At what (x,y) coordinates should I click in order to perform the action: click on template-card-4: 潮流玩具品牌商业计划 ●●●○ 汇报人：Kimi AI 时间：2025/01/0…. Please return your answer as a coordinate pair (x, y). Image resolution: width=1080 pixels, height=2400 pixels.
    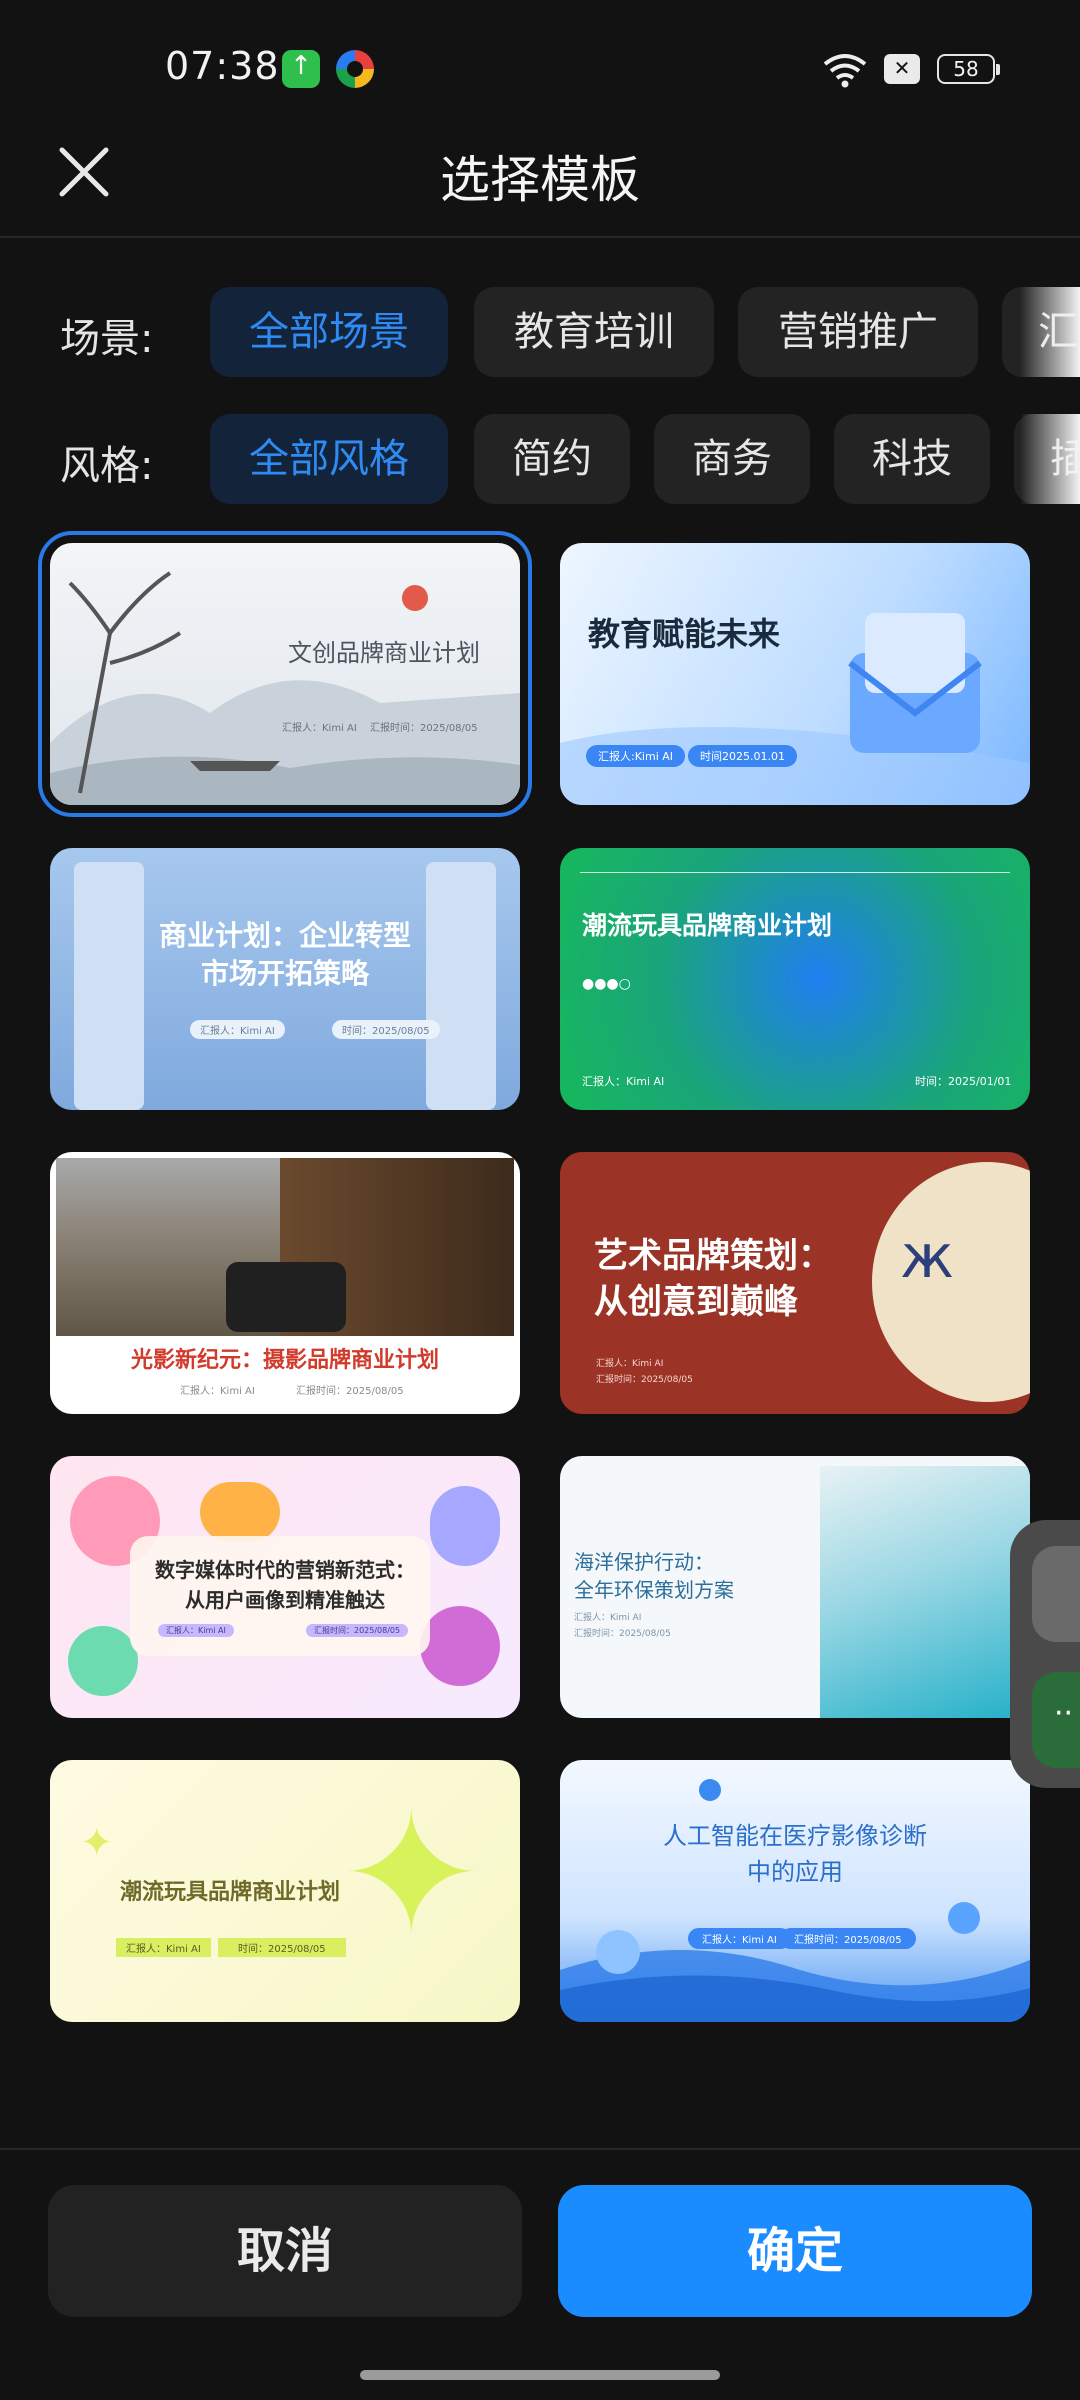
    Looking at the image, I should click on (795, 979).